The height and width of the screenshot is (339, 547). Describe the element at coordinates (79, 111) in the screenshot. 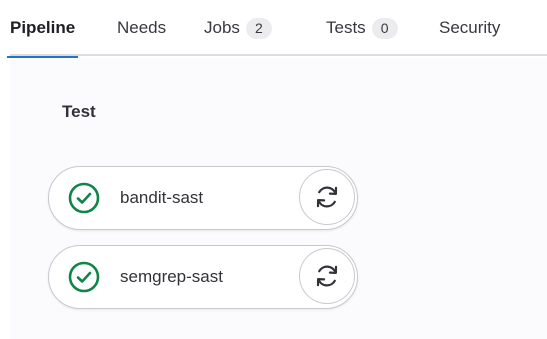

I see `stage-title: Test` at that location.